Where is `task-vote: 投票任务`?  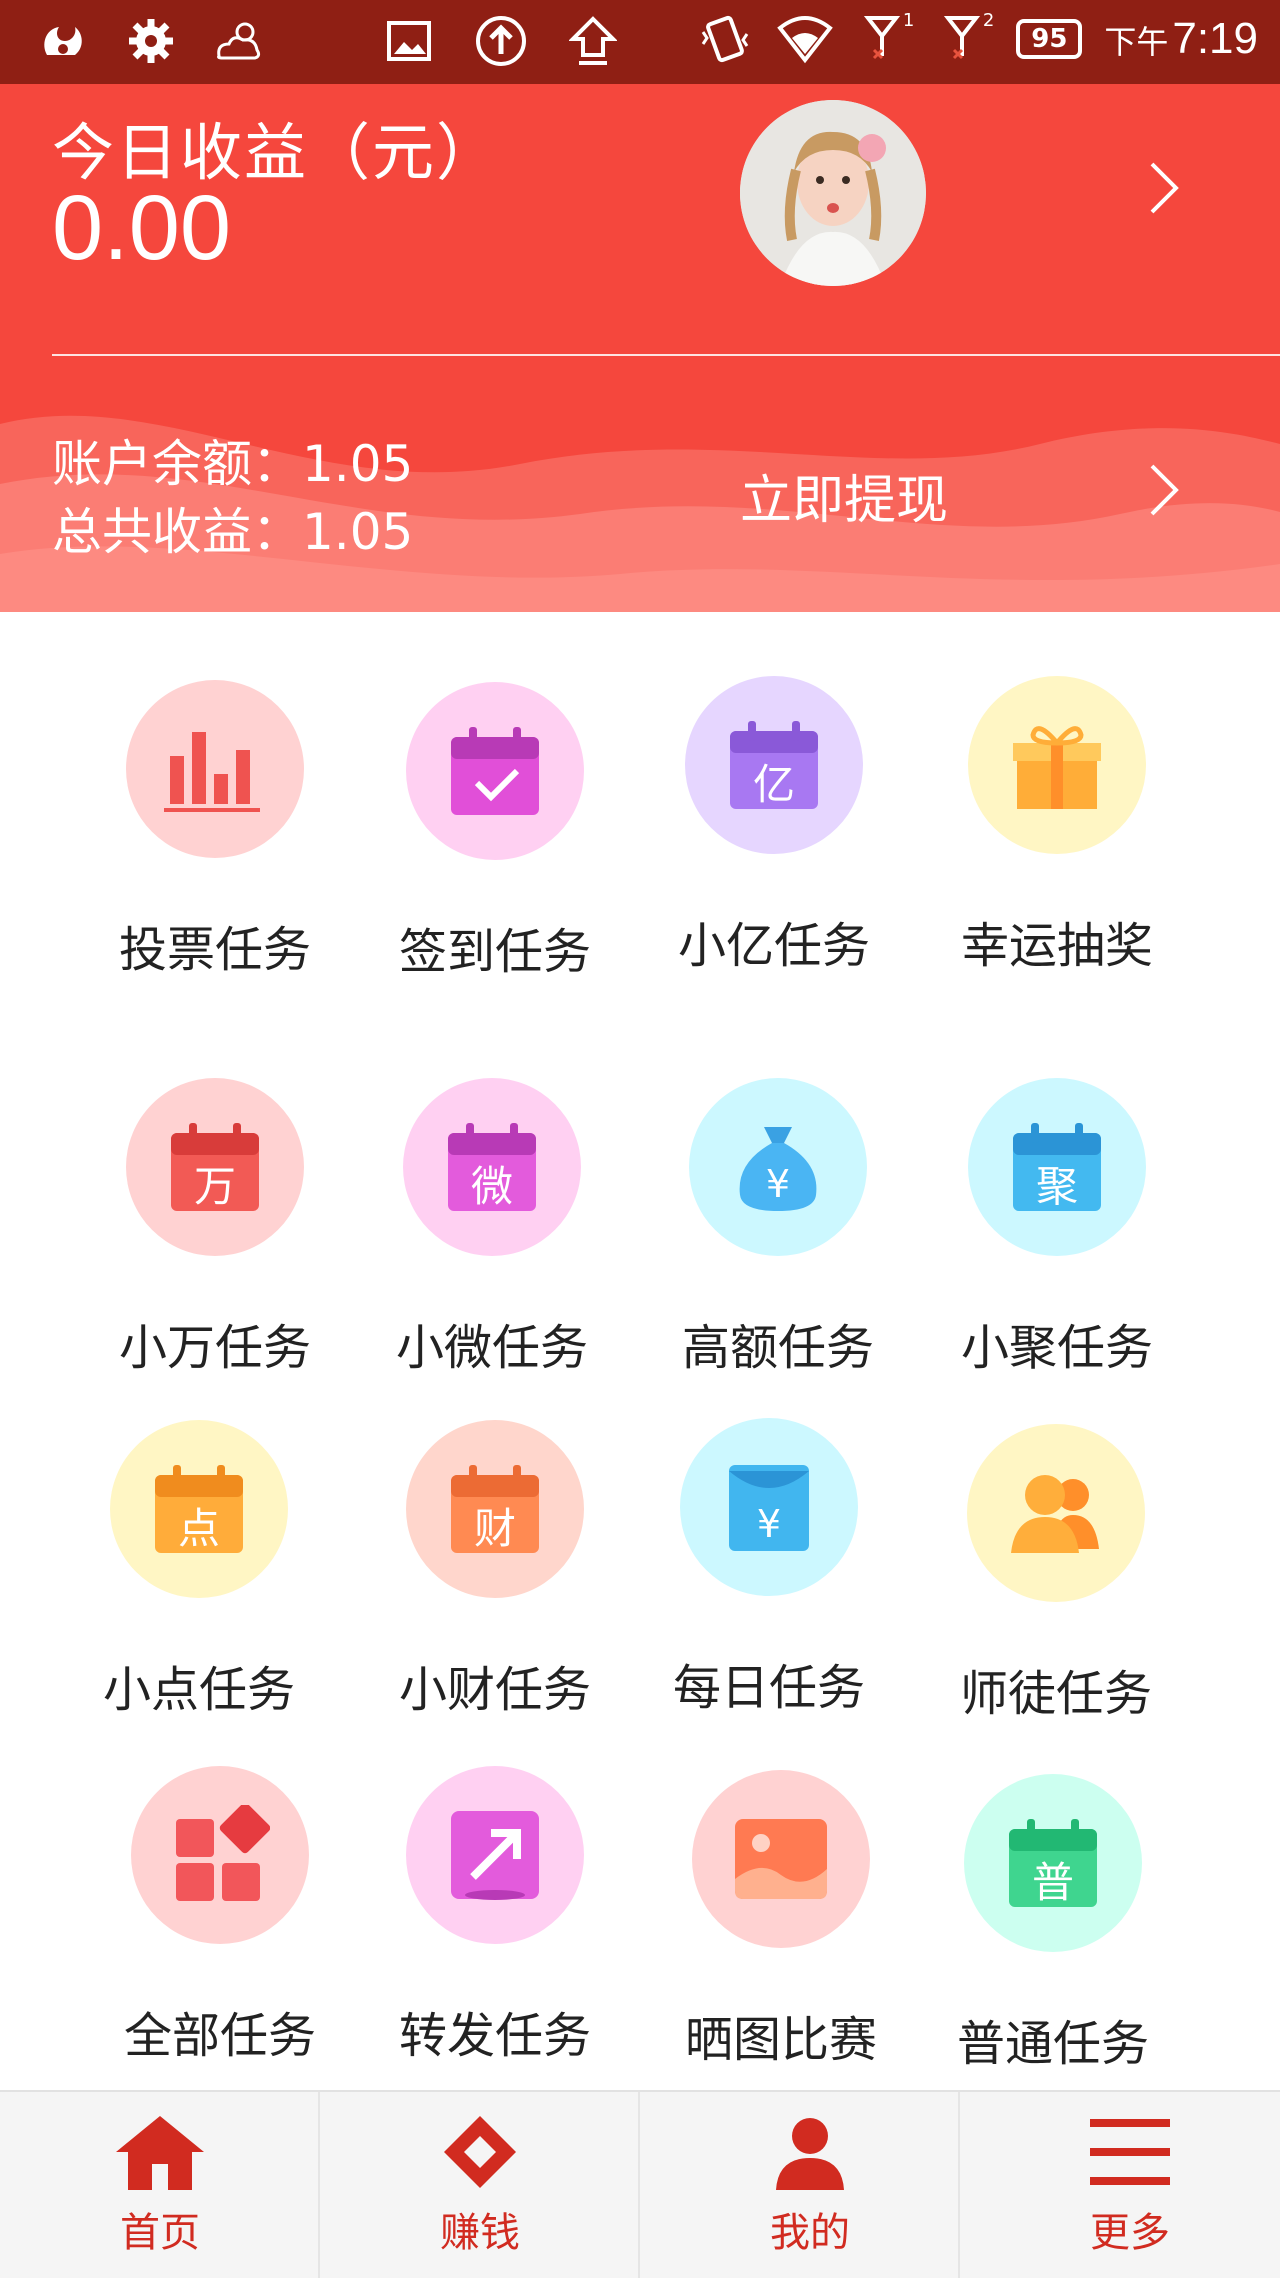 task-vote: 投票任务 is located at coordinates (215, 830).